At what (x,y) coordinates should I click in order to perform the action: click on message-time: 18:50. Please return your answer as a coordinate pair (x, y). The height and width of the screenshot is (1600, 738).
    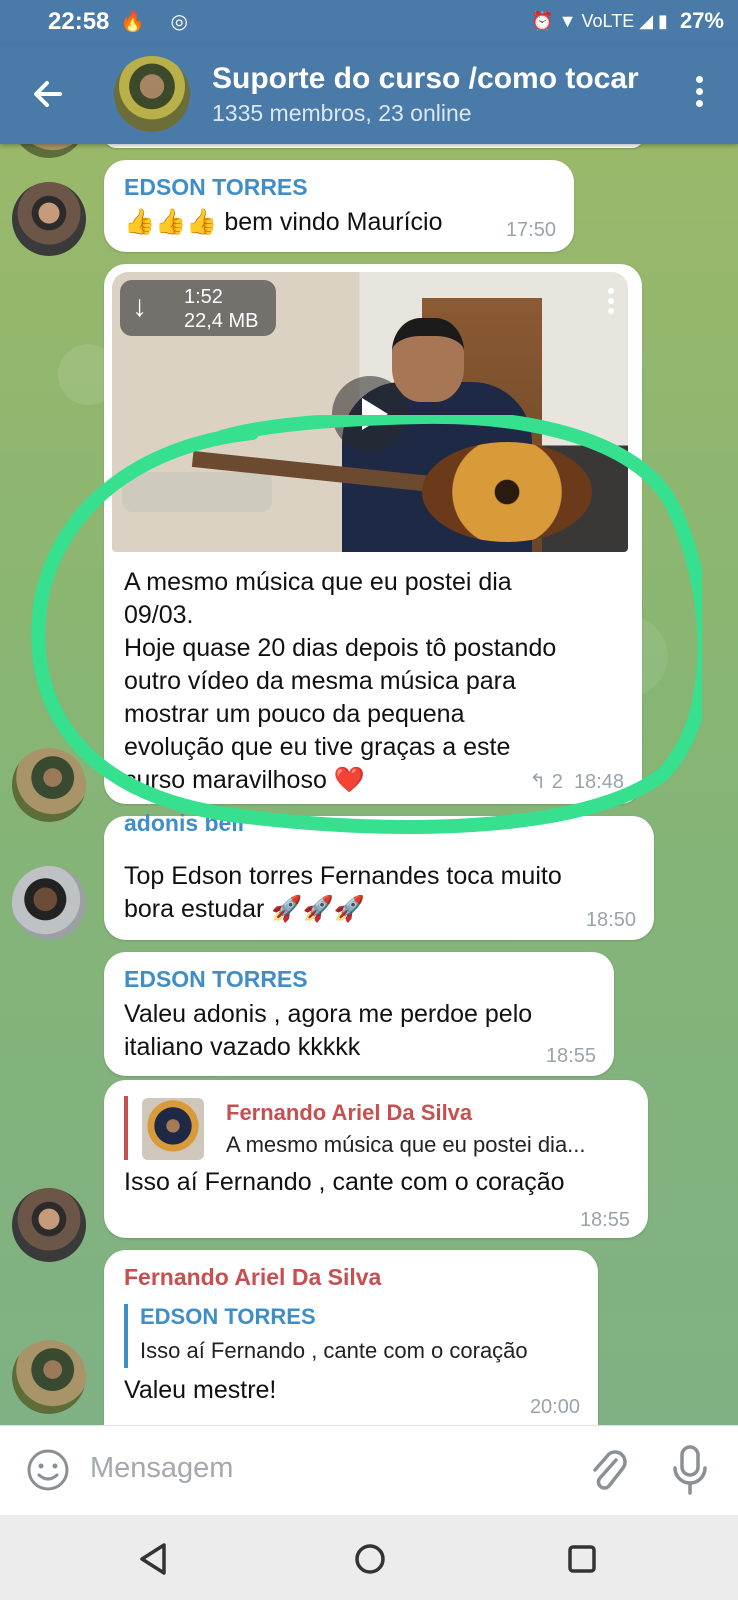
    Looking at the image, I should click on (610, 920).